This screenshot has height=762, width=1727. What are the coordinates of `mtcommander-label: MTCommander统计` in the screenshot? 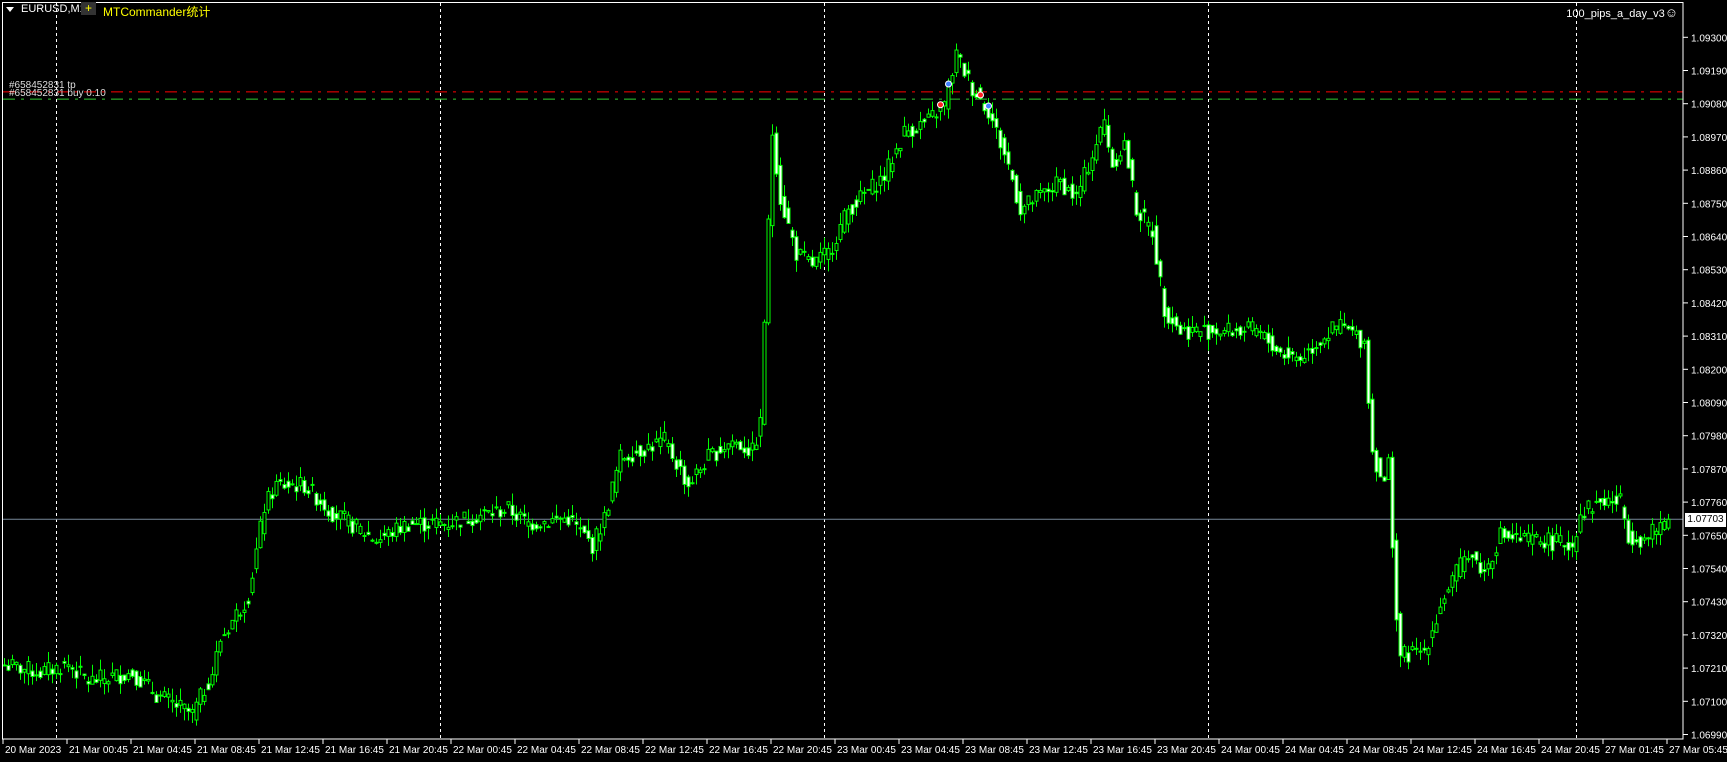 It's located at (156, 11).